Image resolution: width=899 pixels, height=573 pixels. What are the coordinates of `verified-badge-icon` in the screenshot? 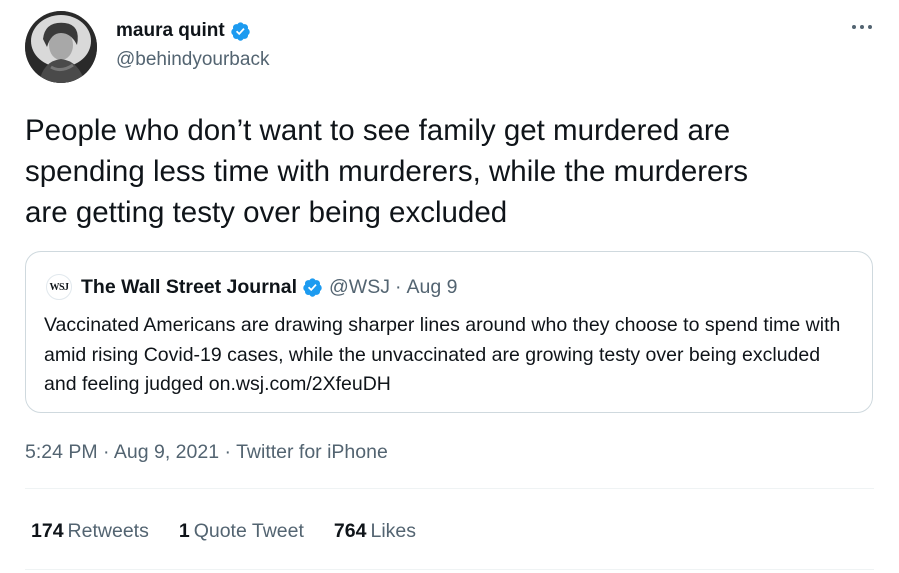 It's located at (240, 31).